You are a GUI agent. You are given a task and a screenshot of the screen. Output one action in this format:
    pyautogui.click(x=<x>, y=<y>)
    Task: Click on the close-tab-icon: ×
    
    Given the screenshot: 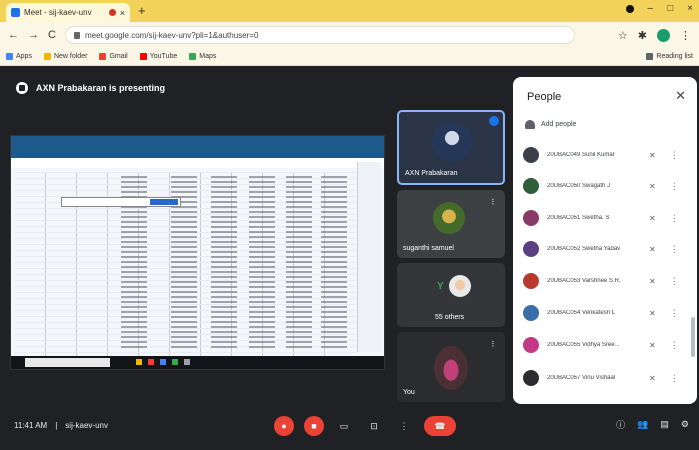 What is the action you would take?
    pyautogui.click(x=122, y=13)
    